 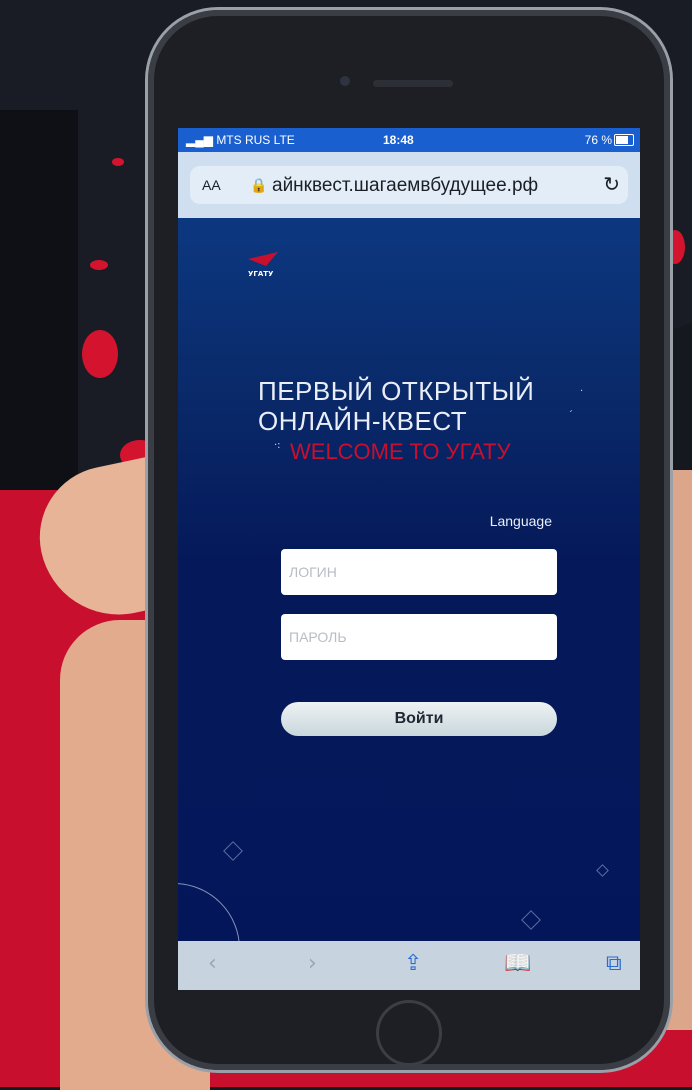 I want to click on browser-toolbar: ‹ › ⇪ 📖 ⧉, so click(x=409, y=965).